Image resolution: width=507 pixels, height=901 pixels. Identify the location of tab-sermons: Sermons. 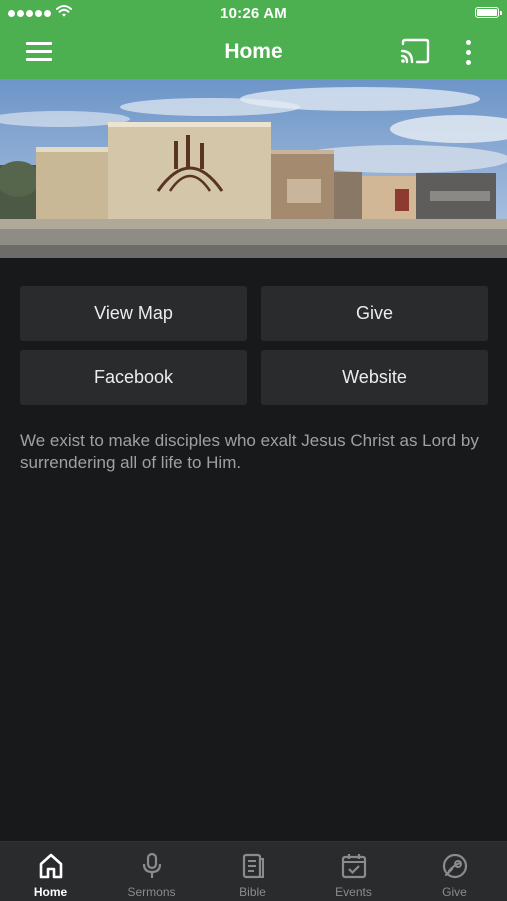
(151, 871).